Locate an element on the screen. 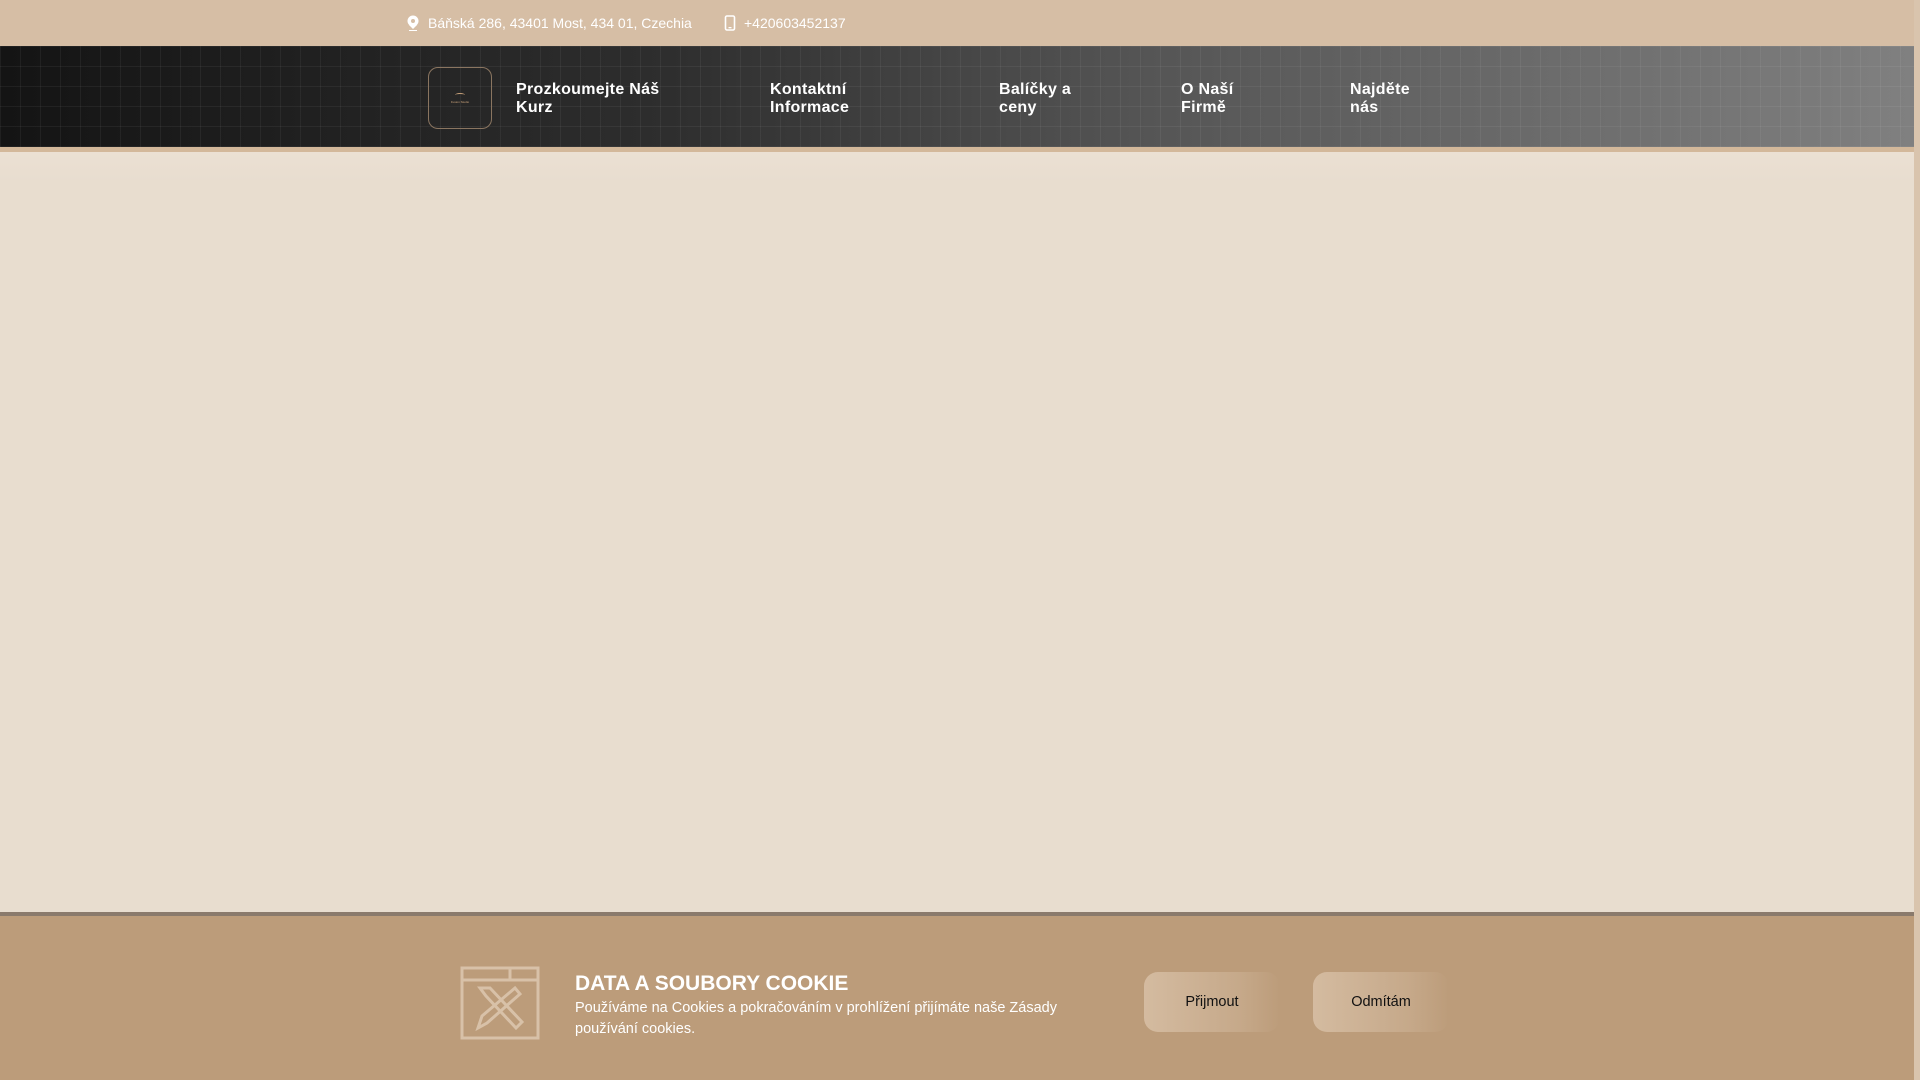  phone-text: +420603452137 is located at coordinates (795, 23).